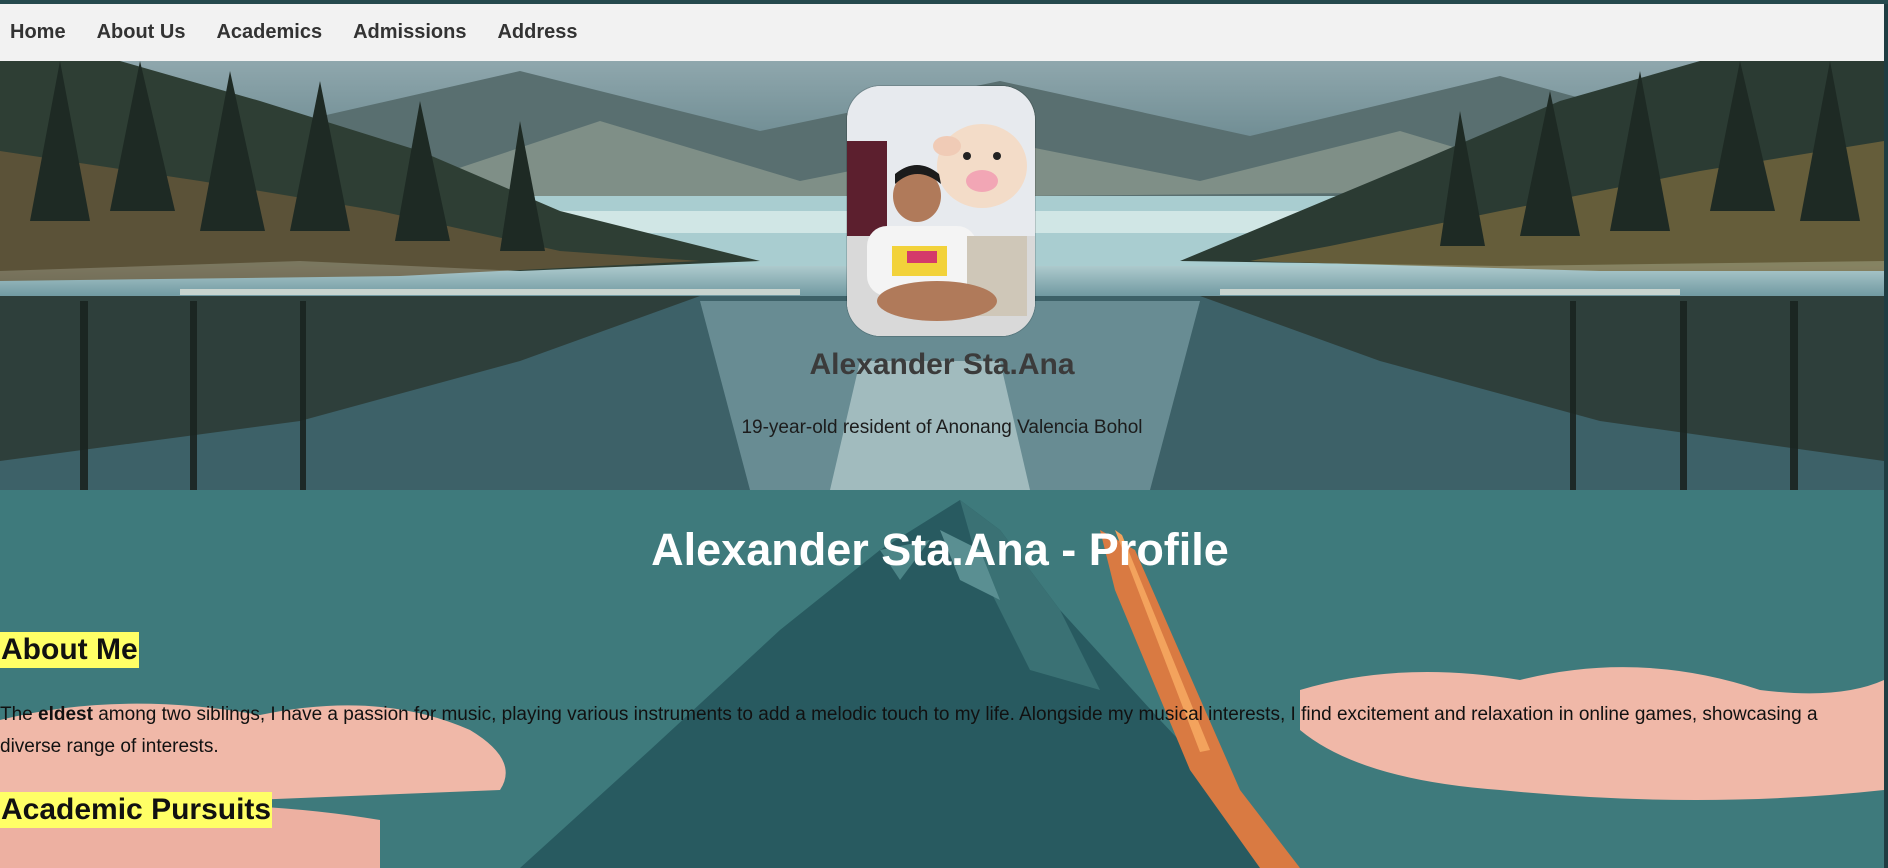 This screenshot has width=1888, height=868. I want to click on profile-title: Alexander Sta.Ana - Profile, so click(940, 549).